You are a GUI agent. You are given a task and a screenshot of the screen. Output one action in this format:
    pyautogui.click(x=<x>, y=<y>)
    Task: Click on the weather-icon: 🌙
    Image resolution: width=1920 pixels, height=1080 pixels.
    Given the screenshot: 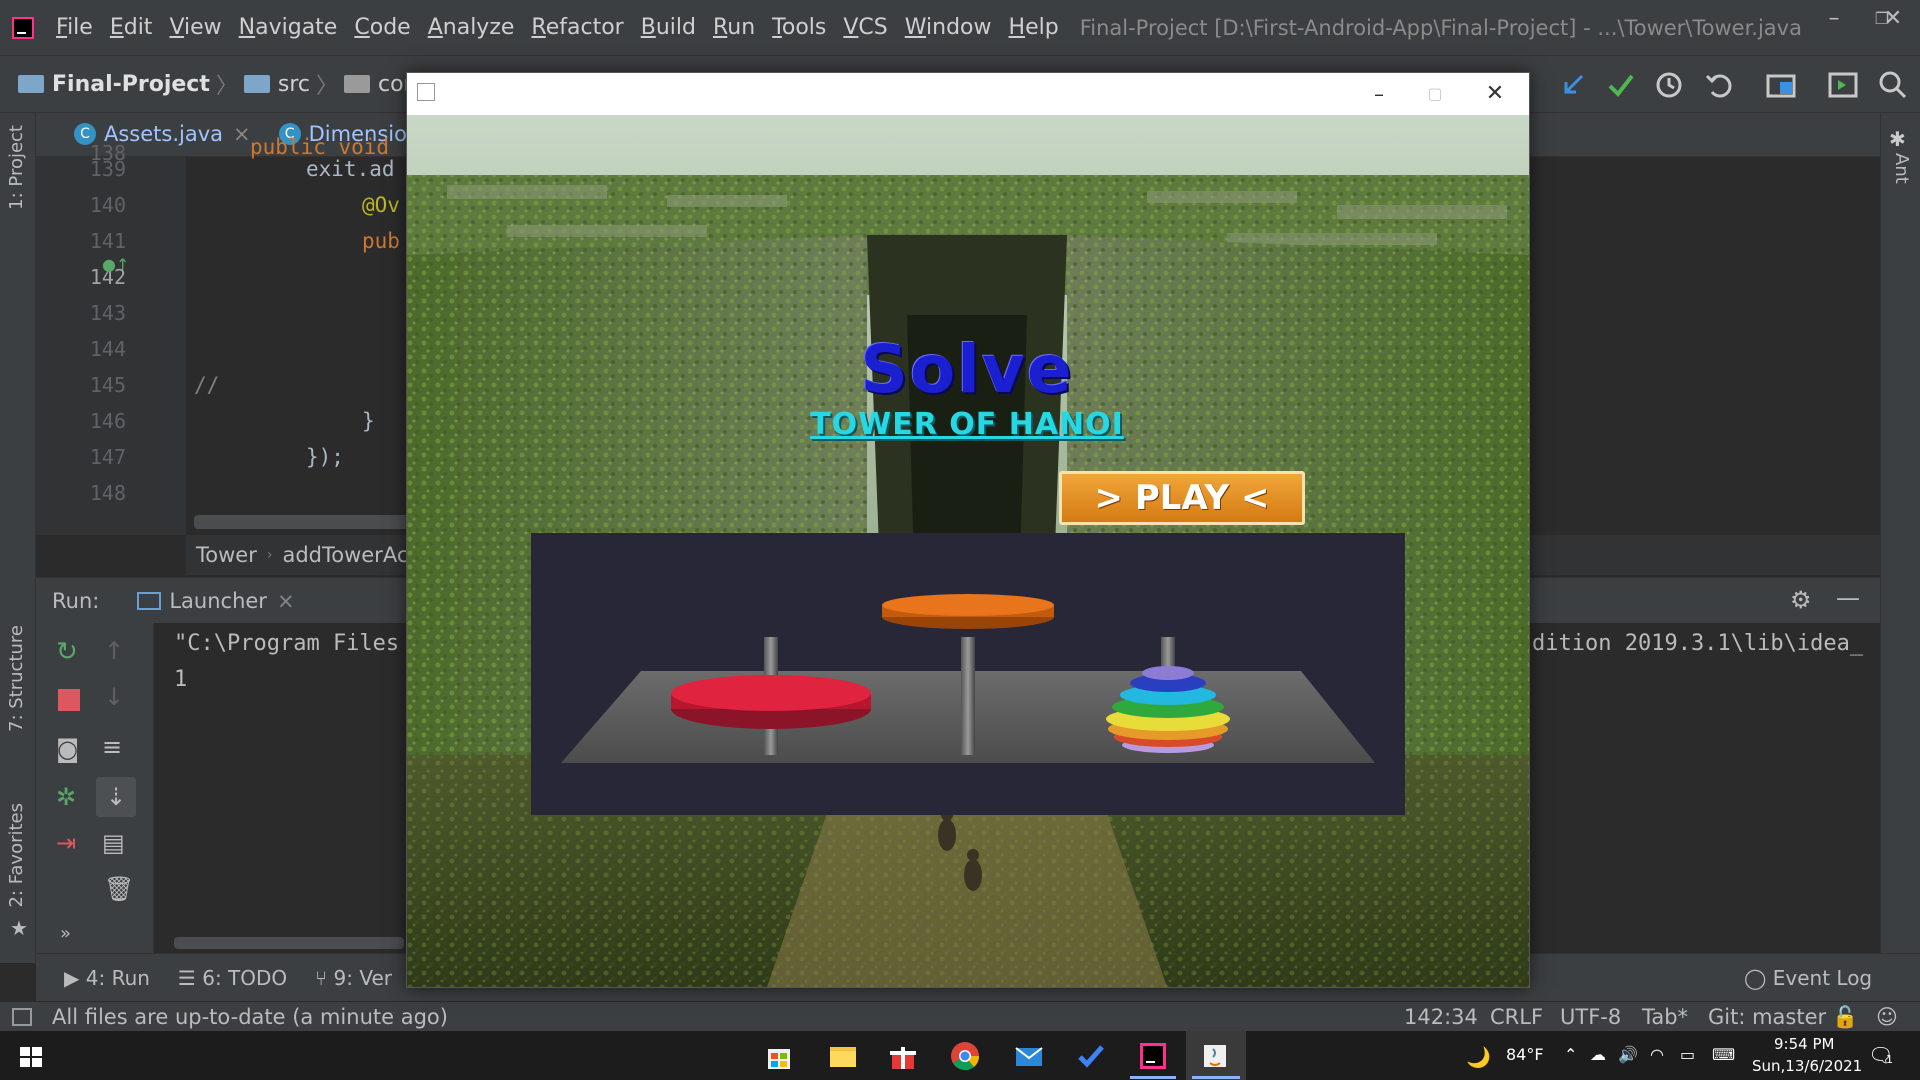 What is the action you would take?
    pyautogui.click(x=1478, y=1057)
    